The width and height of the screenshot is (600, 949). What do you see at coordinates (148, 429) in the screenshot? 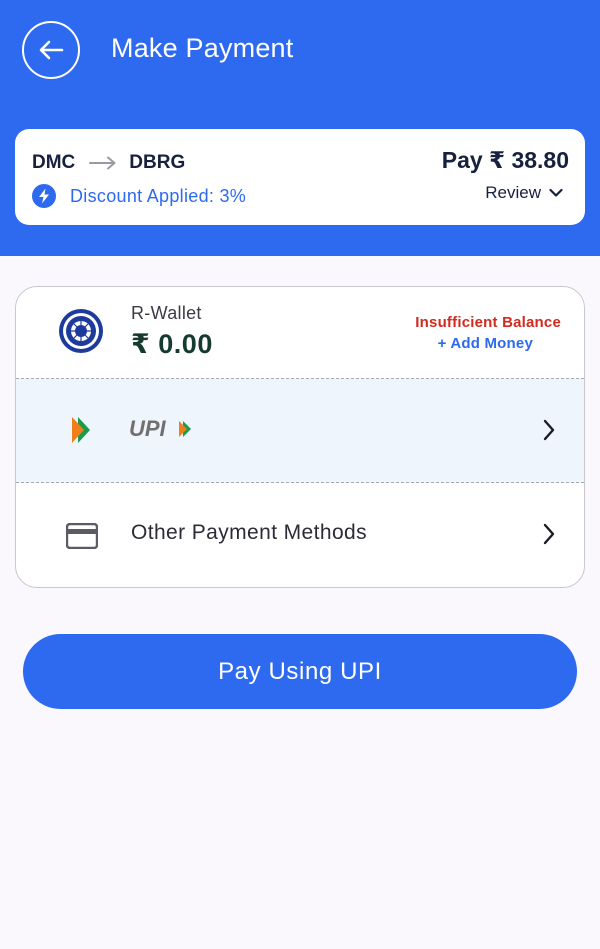
I see `upi-logo-text: UPI` at bounding box center [148, 429].